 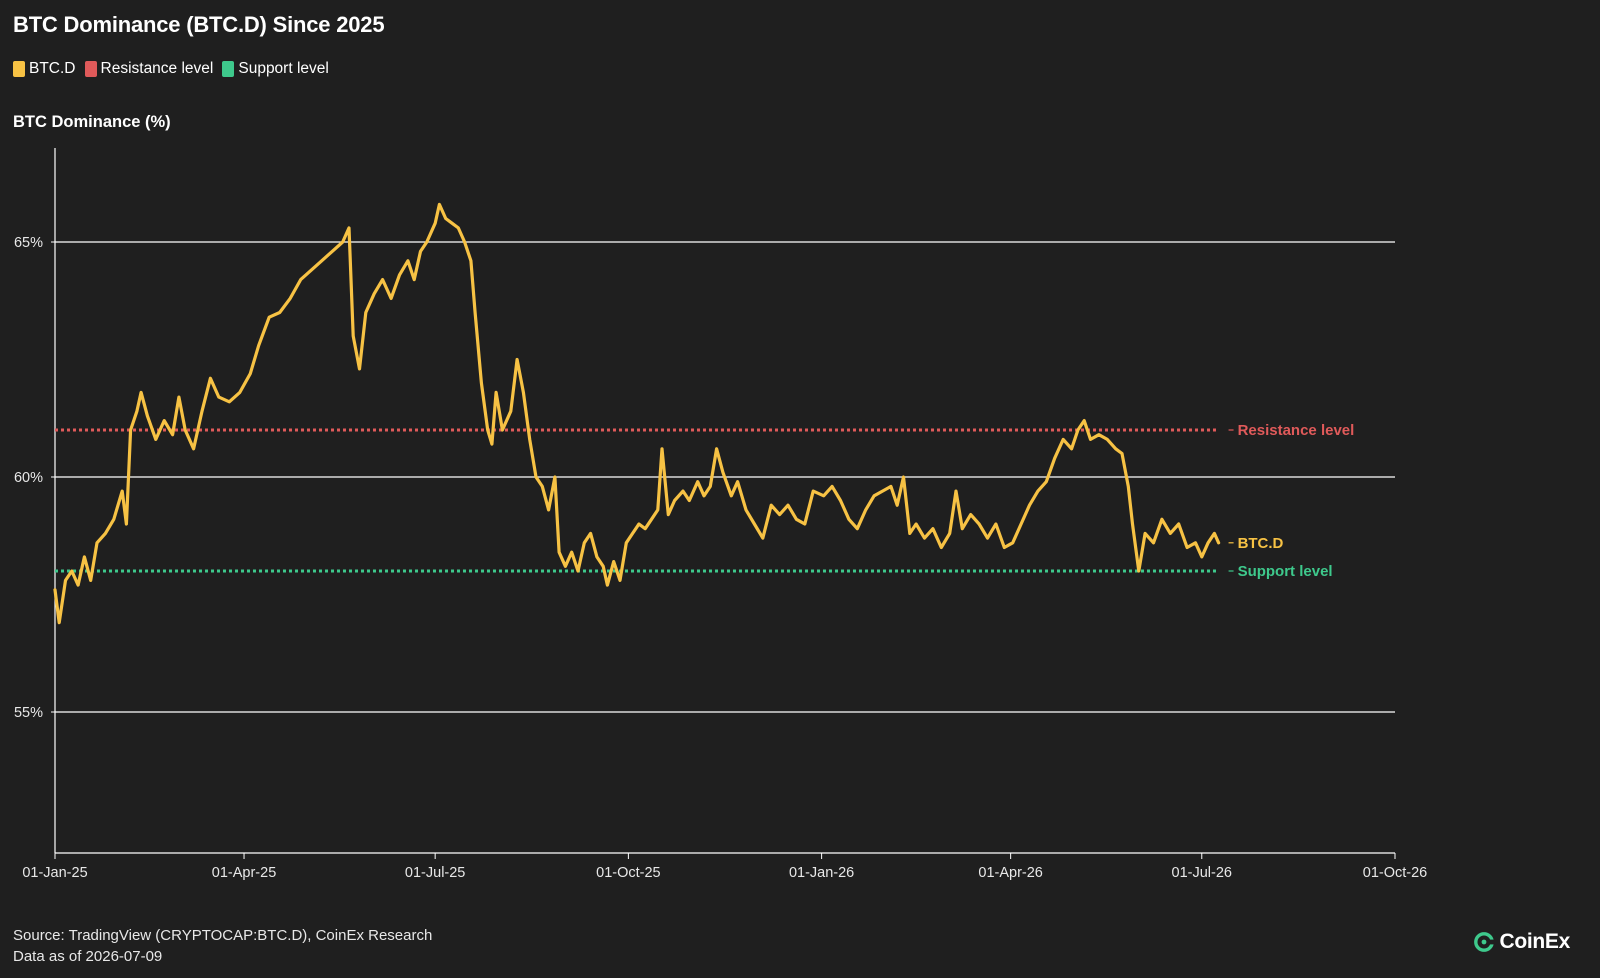 What do you see at coordinates (1202, 873) in the screenshot?
I see `x-tick-label: 01-Jul-26` at bounding box center [1202, 873].